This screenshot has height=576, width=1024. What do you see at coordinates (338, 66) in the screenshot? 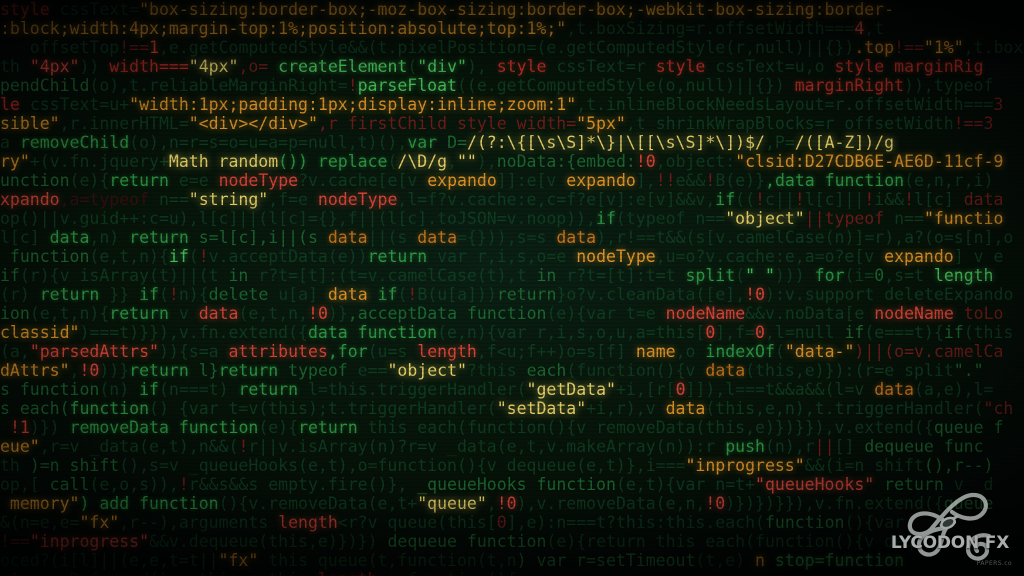
I see `code-token: createElement` at bounding box center [338, 66].